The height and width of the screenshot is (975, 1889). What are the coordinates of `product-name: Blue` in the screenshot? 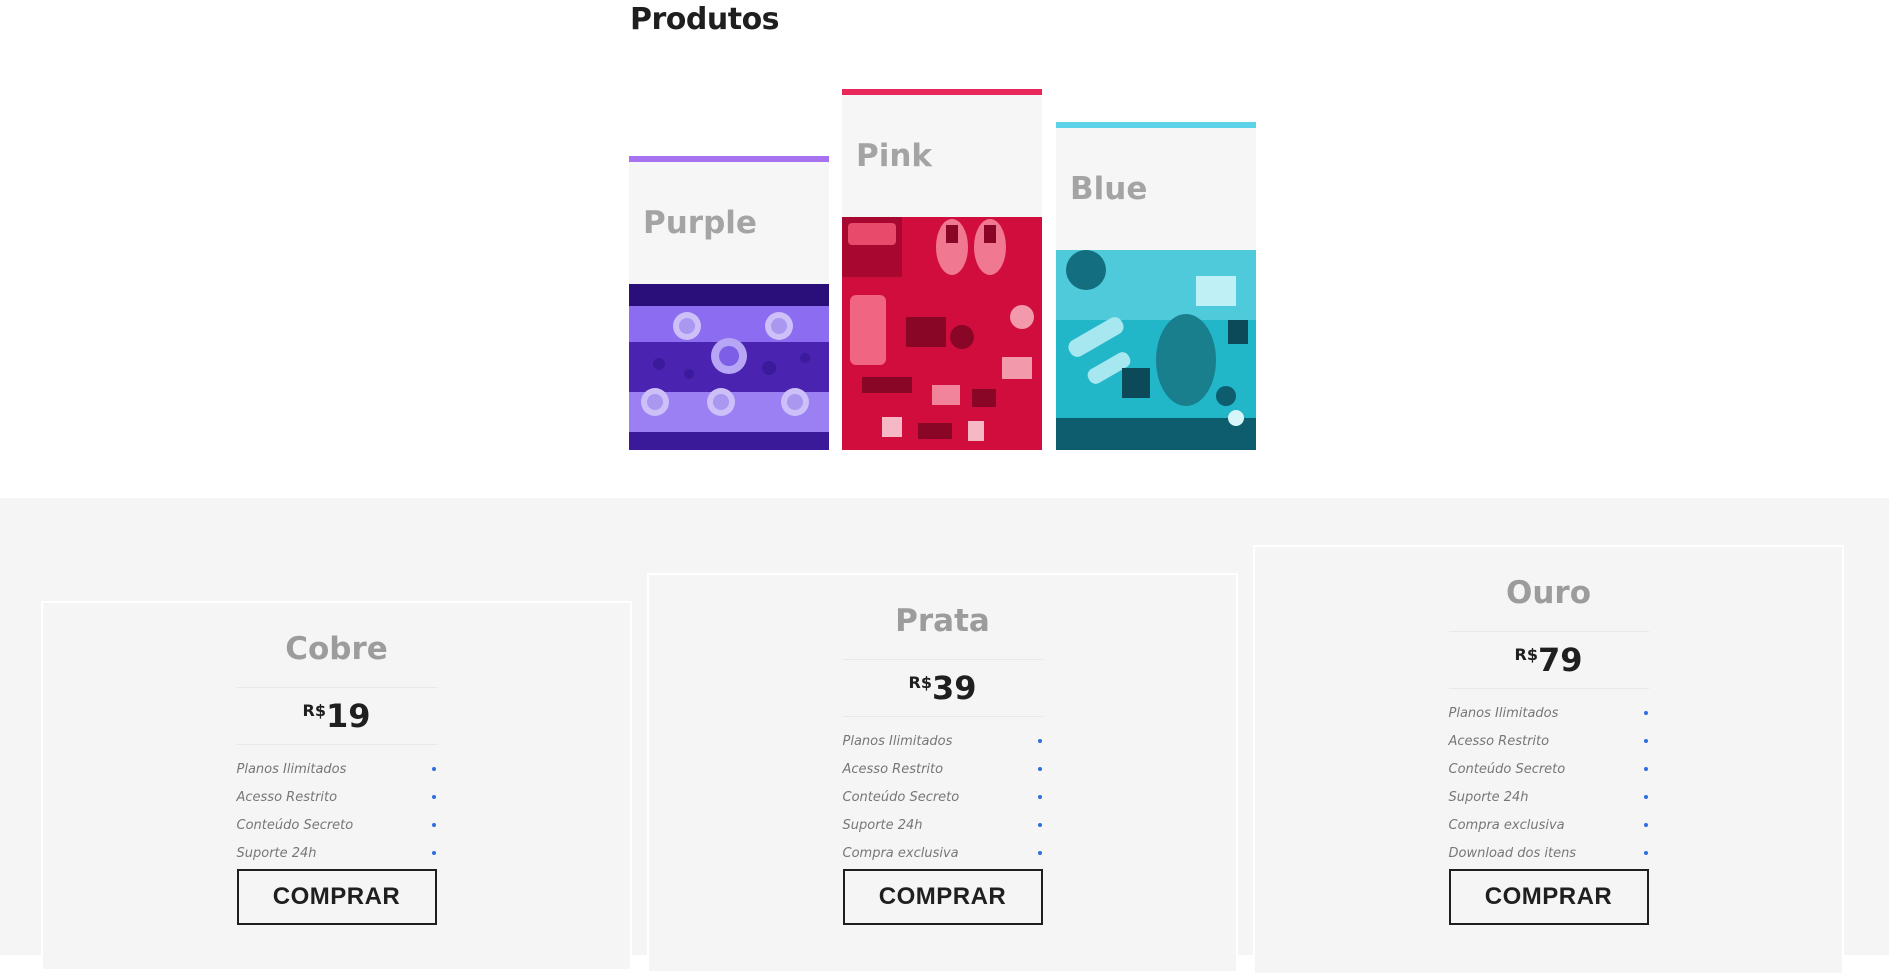 It's located at (1109, 189).